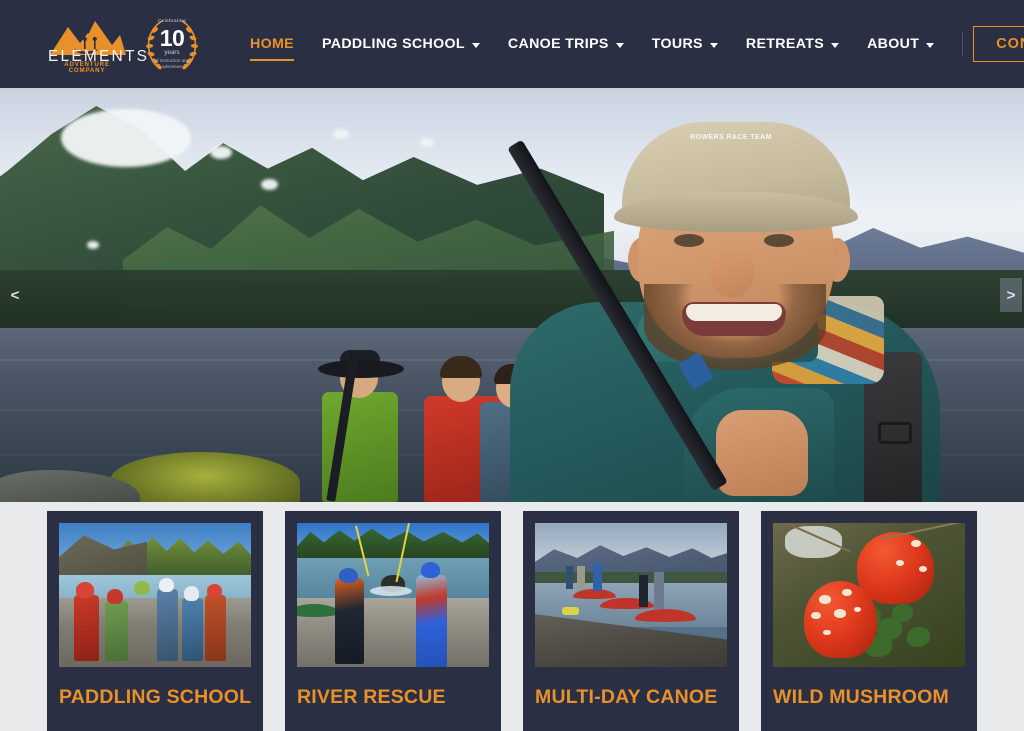 The height and width of the screenshot is (731, 1024). Describe the element at coordinates (172, 52) in the screenshot. I see `badge-years-text: years` at that location.